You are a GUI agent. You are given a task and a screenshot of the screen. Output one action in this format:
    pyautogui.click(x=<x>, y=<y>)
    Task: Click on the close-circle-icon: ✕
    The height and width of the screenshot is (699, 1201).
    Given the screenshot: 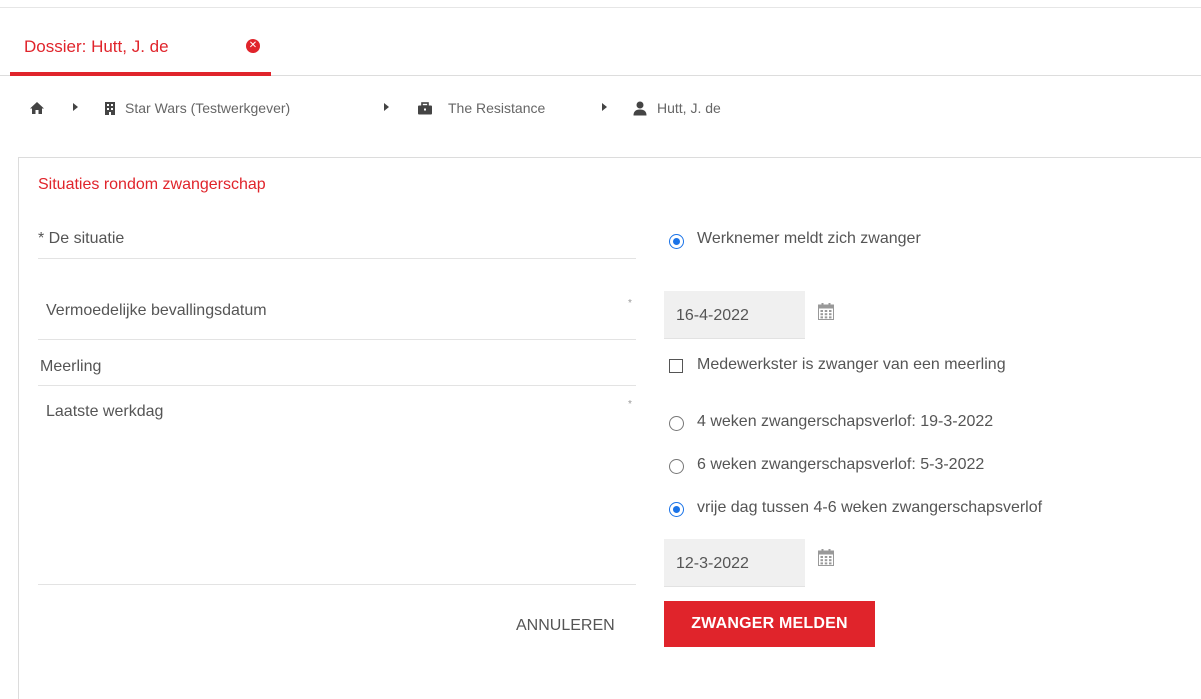 What is the action you would take?
    pyautogui.click(x=253, y=46)
    